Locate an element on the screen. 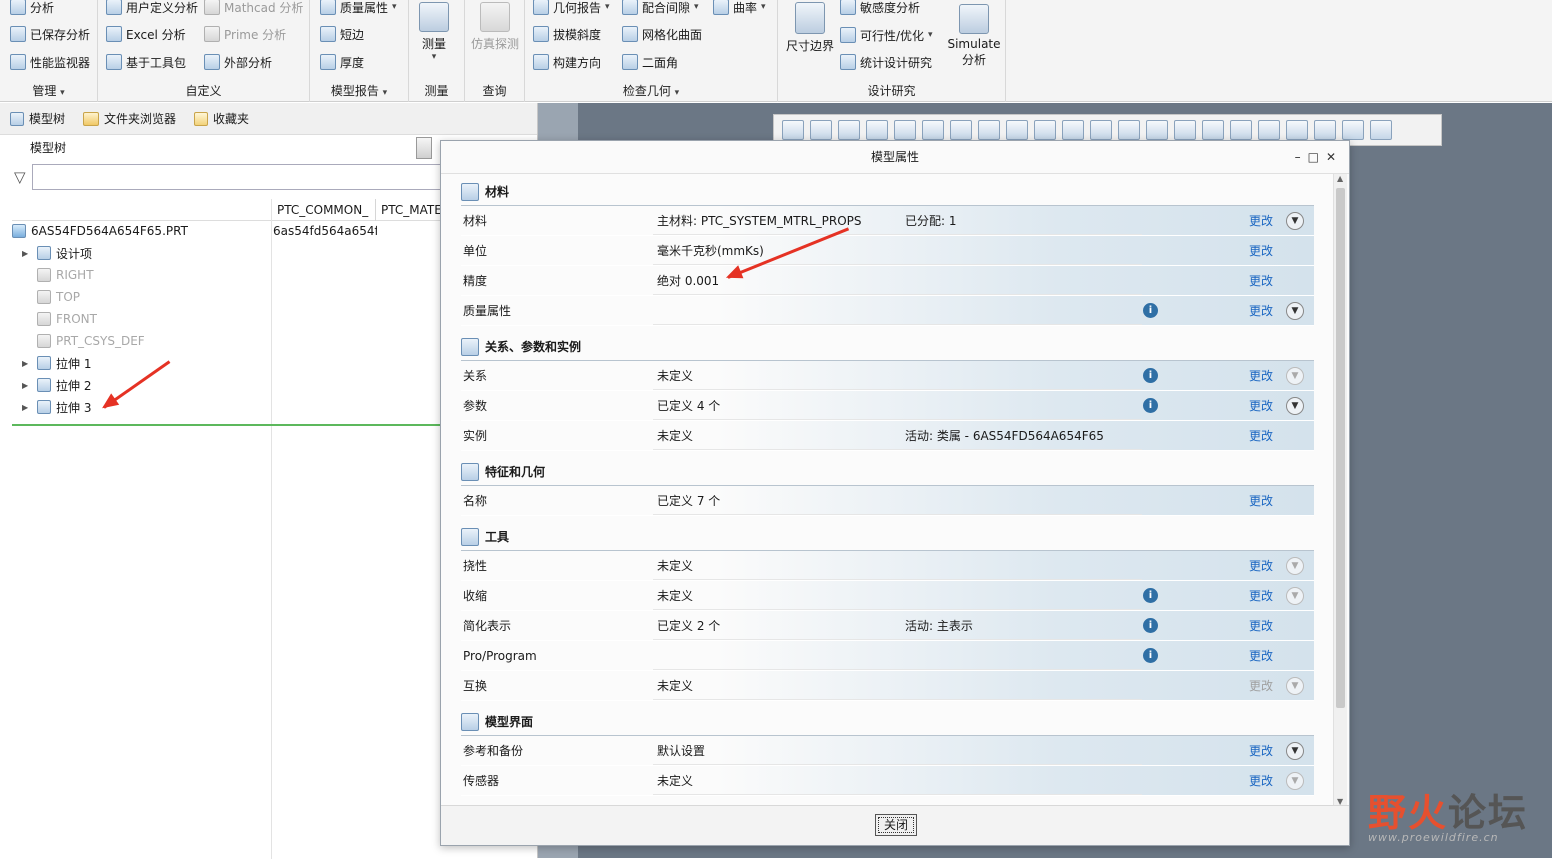 The width and height of the screenshot is (1552, 859). section-header: 工具 is located at coordinates (887, 537).